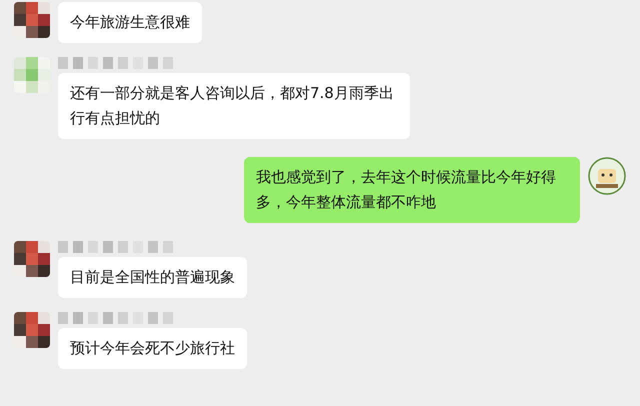 Image resolution: width=640 pixels, height=406 pixels. Describe the element at coordinates (412, 190) in the screenshot. I see `sent-message-bubble: 我也感觉到了，去年这个时候流量比今年好得多，今年整体流量都不咋地` at that location.